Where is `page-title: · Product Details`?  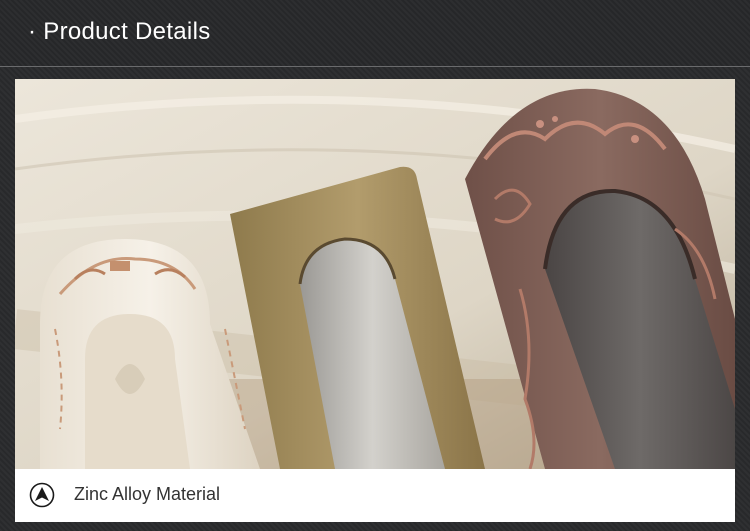 page-title: · Product Details is located at coordinates (119, 31).